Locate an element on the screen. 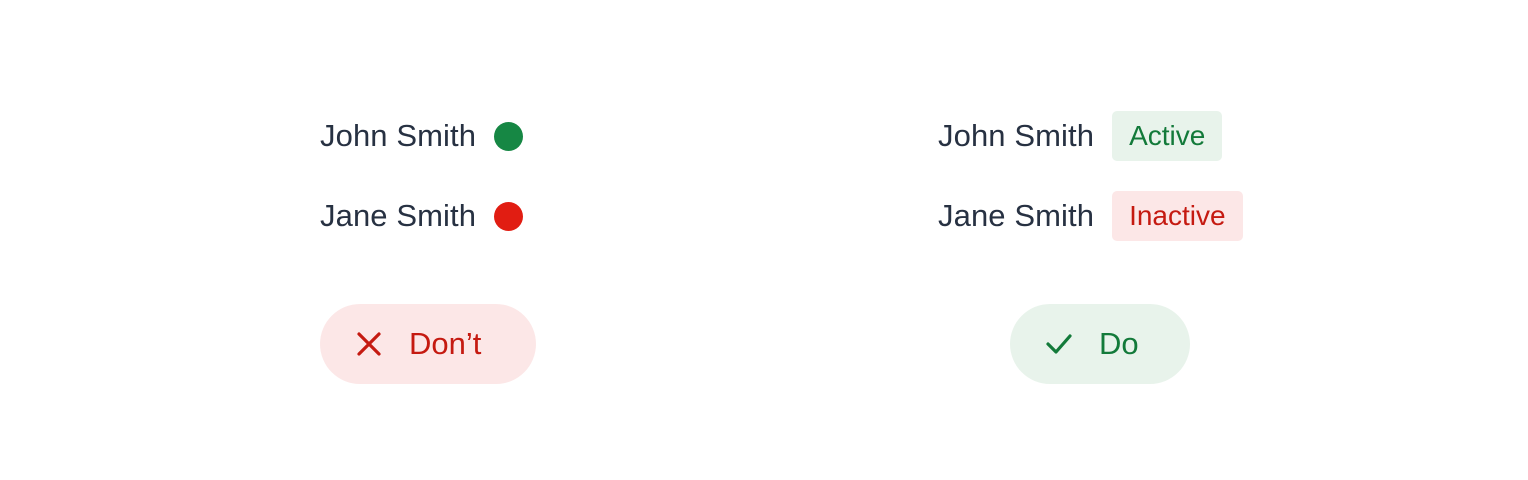 Image resolution: width=1528 pixels, height=480 pixels. dont-label-pill: Don’t is located at coordinates (428, 344).